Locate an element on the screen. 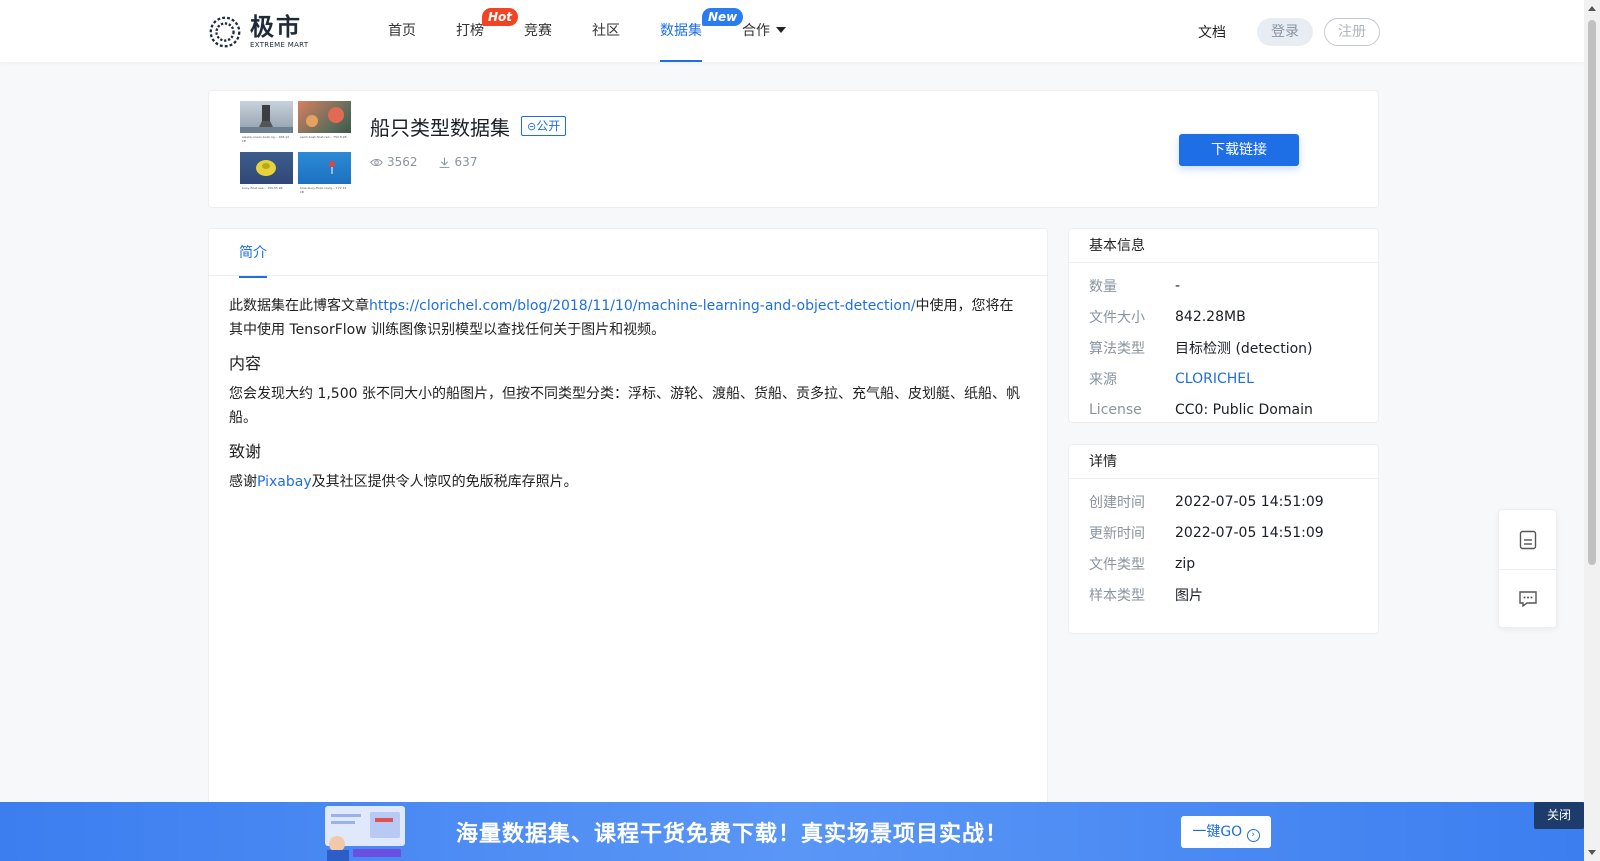  nav-item-cooperation: 合作 is located at coordinates (764, 31).